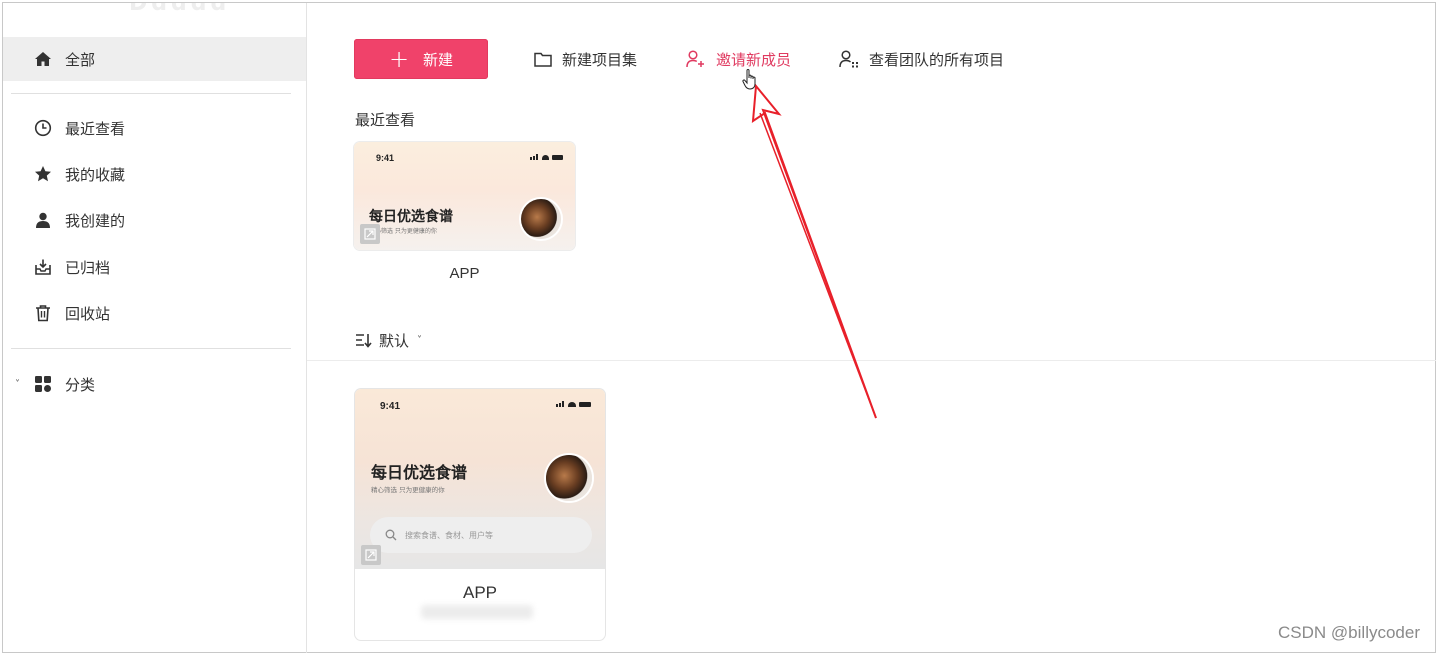 The image size is (1441, 658). I want to click on search-icon, so click(391, 535).